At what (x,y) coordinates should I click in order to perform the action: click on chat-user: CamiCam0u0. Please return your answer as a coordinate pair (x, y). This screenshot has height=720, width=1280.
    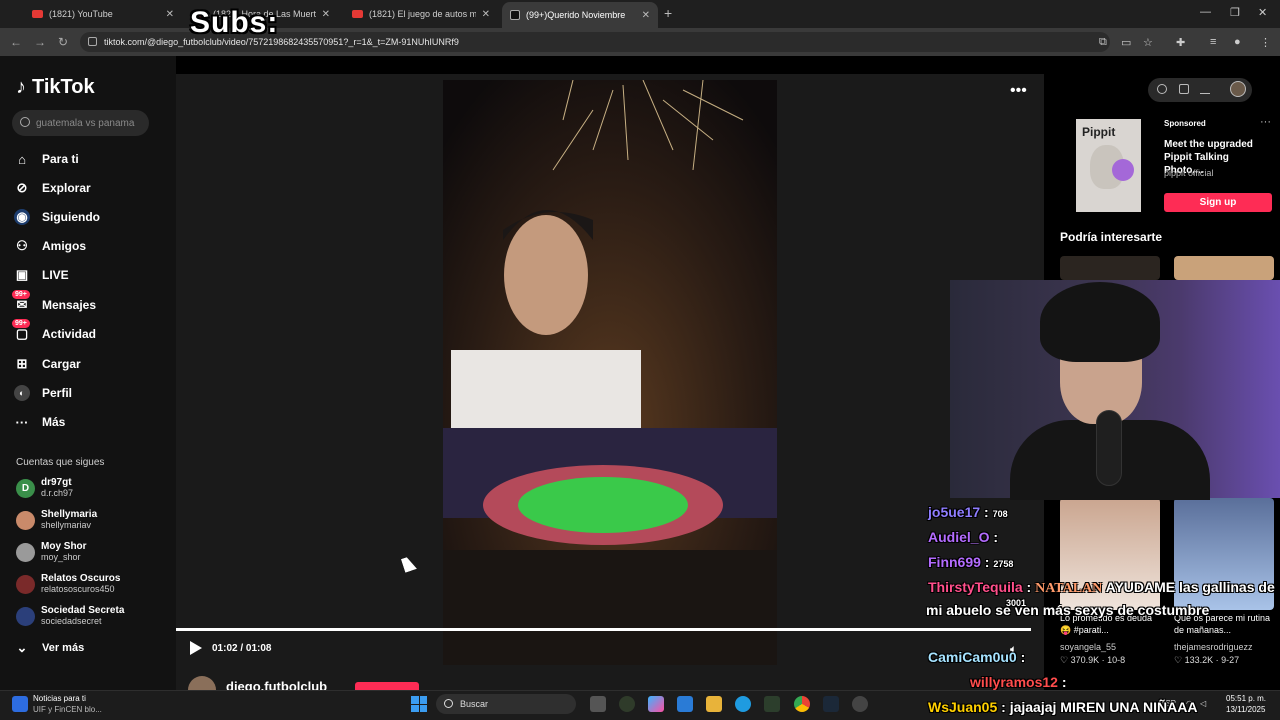
    Looking at the image, I should click on (972, 657).